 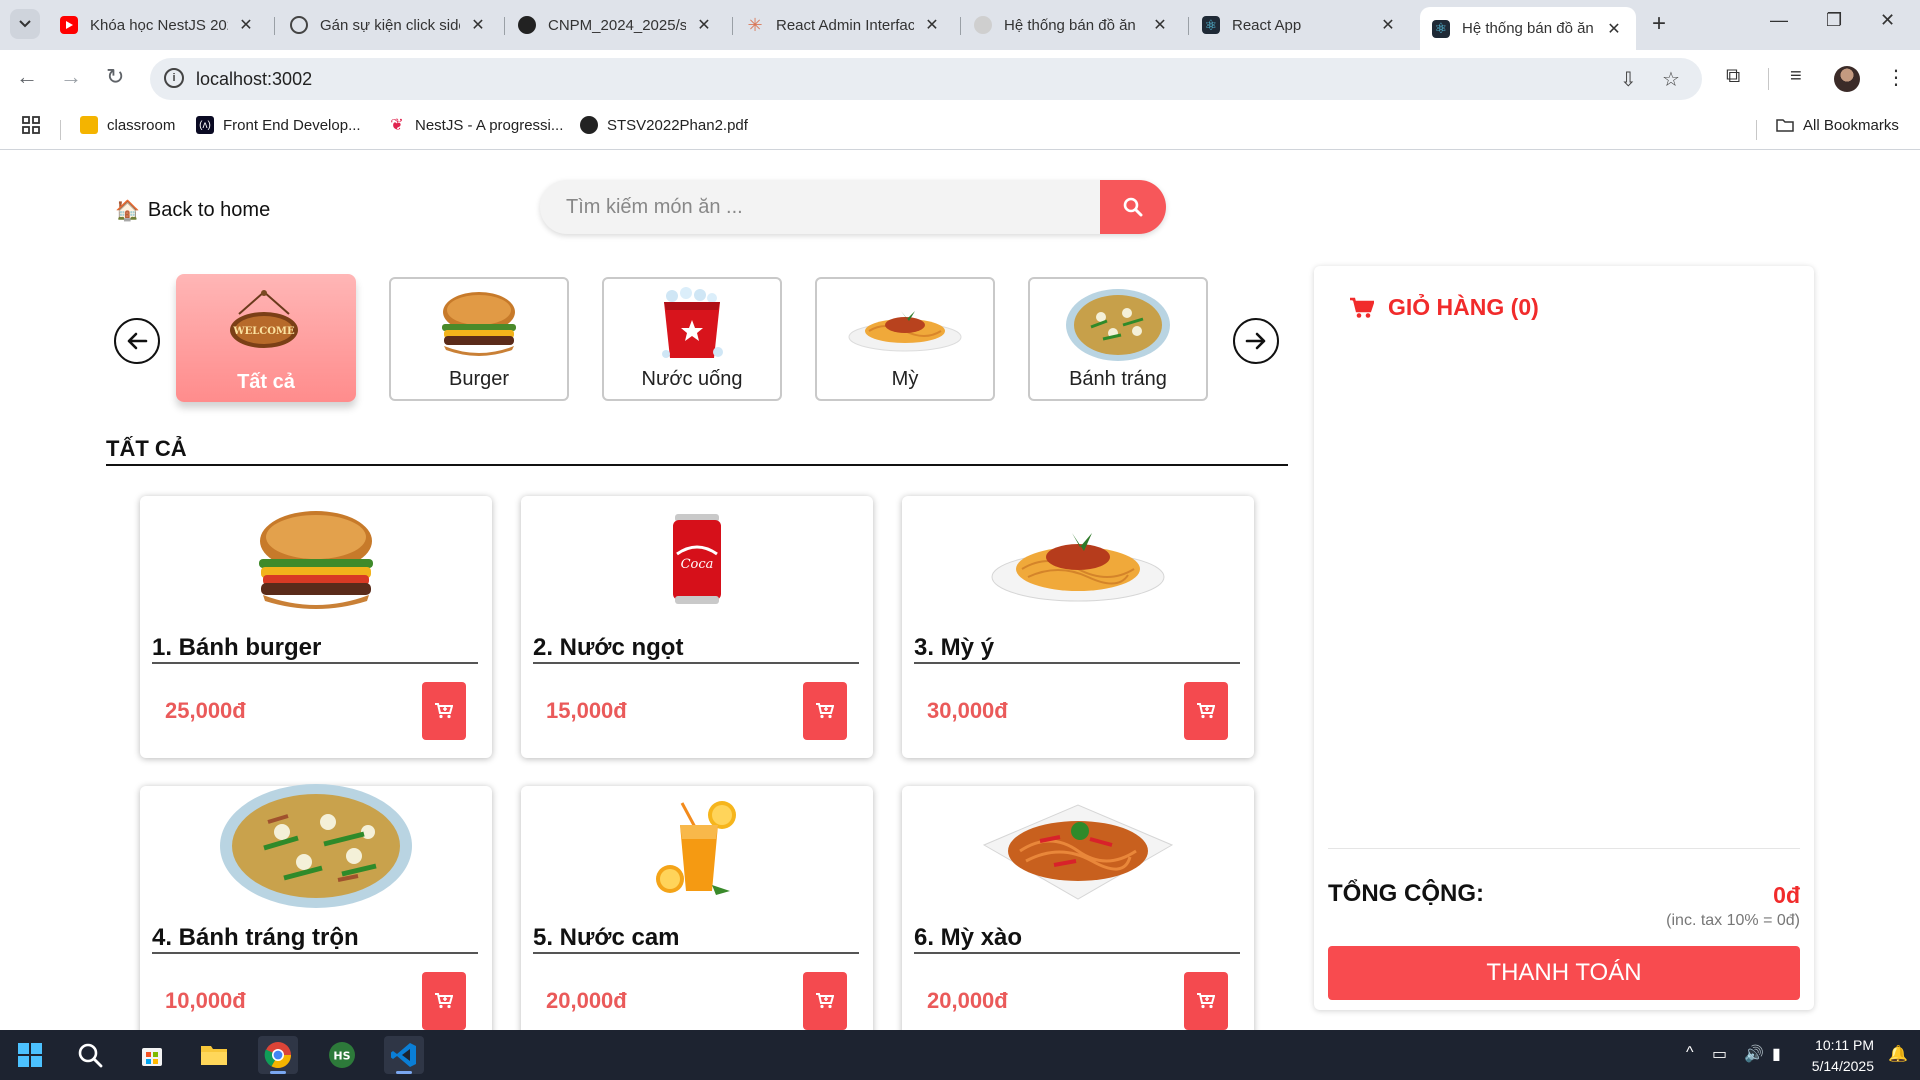 I want to click on orange-juice-image, so click(x=697, y=849).